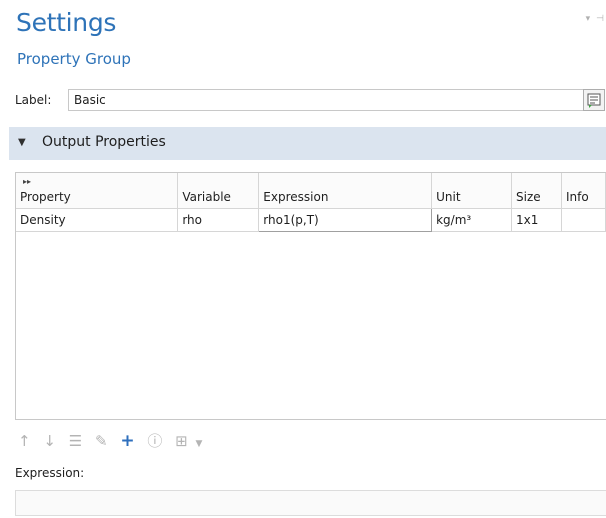 This screenshot has height=518, width=606. Describe the element at coordinates (592, 19) in the screenshot. I see `window-controls: ▾ ⊣` at that location.